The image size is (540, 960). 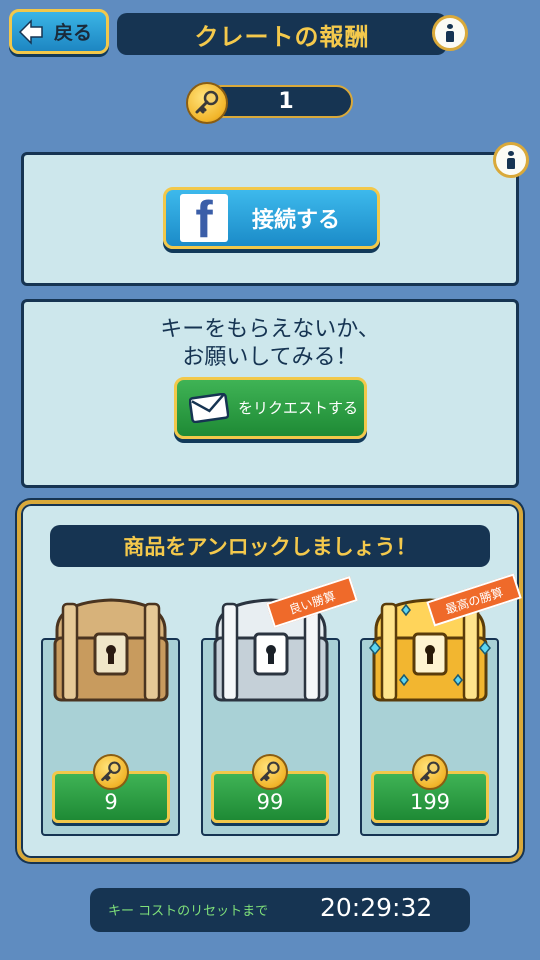 I want to click on reset-timer-label: キー コストのリセットまで, so click(x=188, y=911).